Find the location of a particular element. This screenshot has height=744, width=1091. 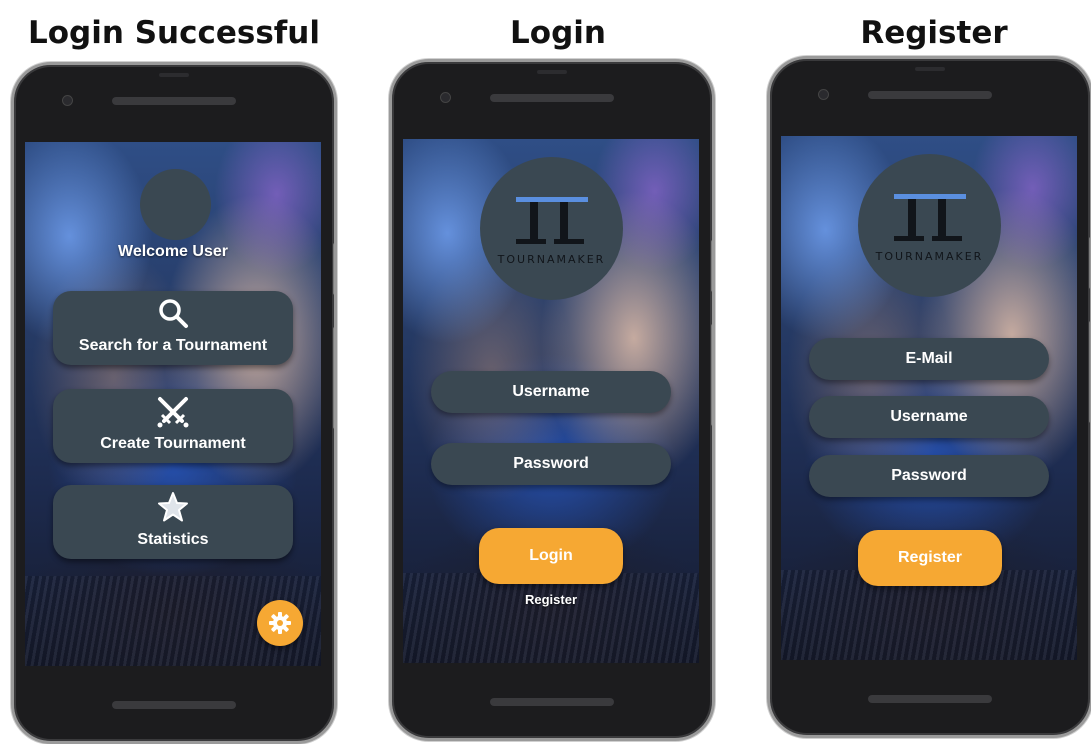

welcome-text: Welcome User is located at coordinates (173, 251).